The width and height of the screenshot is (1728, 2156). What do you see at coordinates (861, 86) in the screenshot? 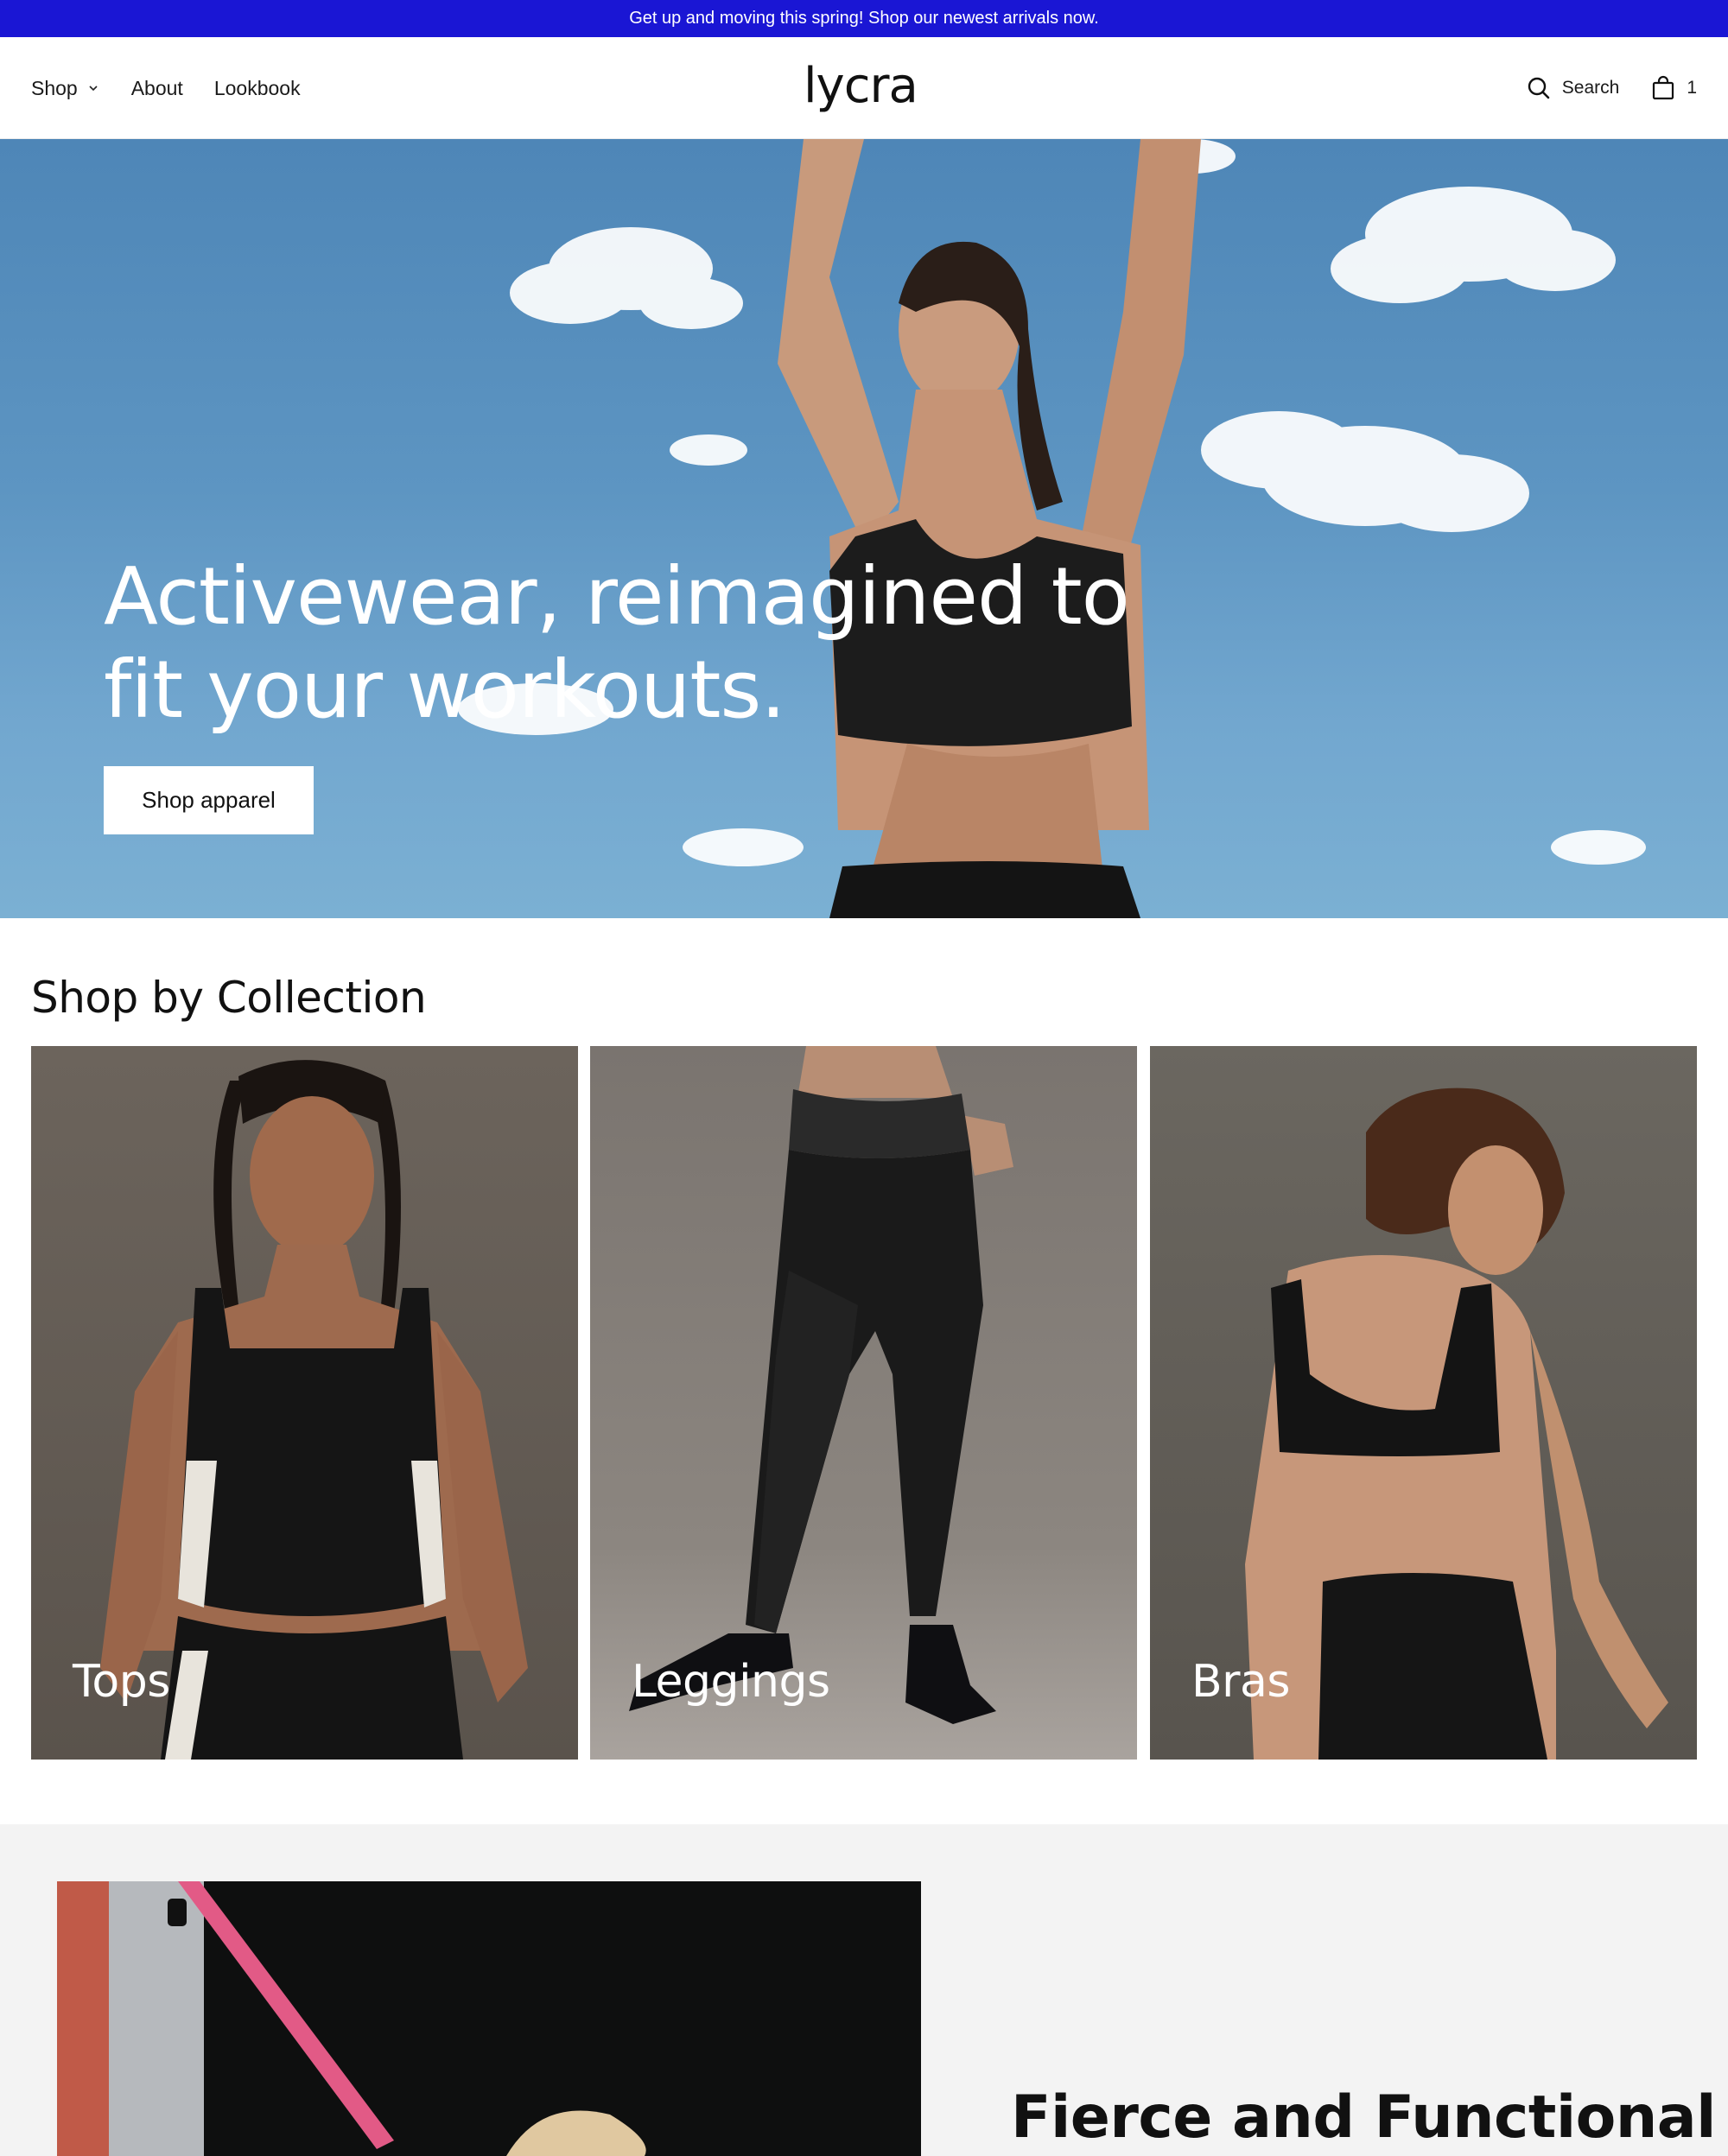
I see `site-logo: lycra` at bounding box center [861, 86].